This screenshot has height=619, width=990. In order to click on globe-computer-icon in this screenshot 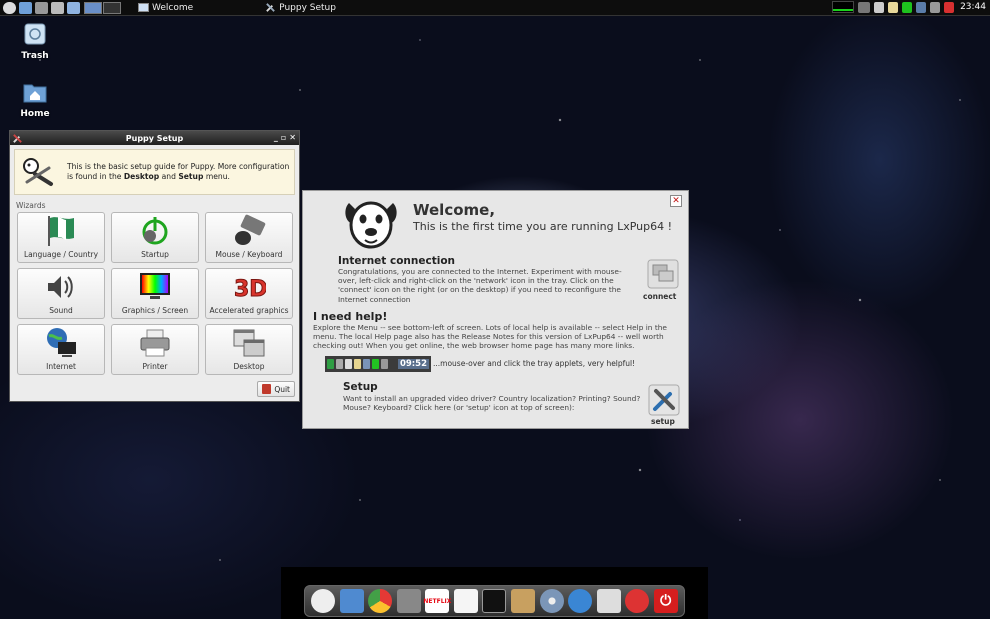, I will do `click(61, 342)`.